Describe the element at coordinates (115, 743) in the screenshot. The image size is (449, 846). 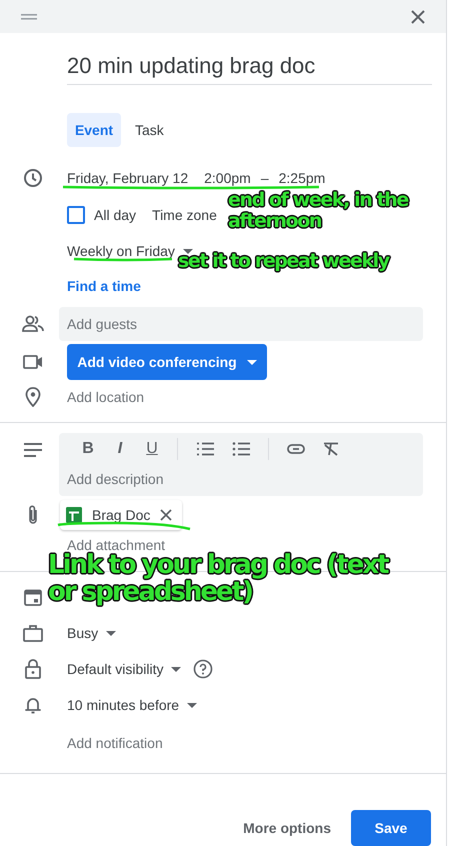
I see `add-notification-link: Add notification` at that location.